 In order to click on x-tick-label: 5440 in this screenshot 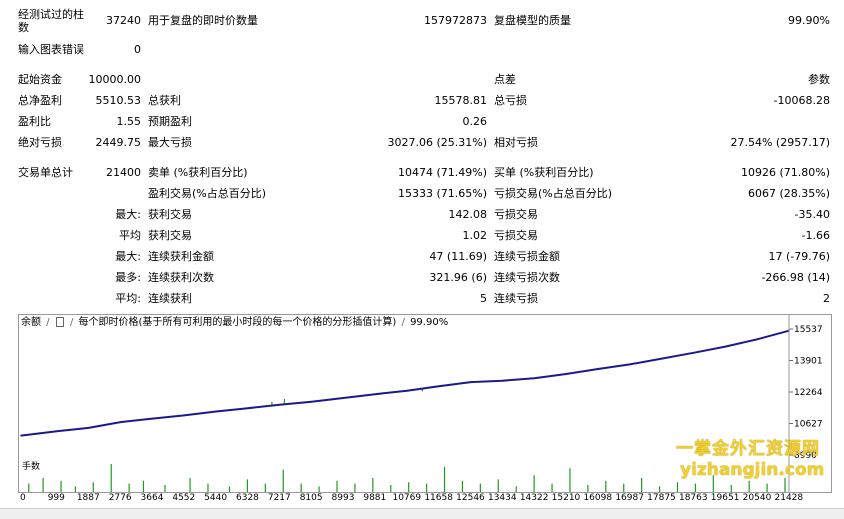, I will do `click(216, 498)`.